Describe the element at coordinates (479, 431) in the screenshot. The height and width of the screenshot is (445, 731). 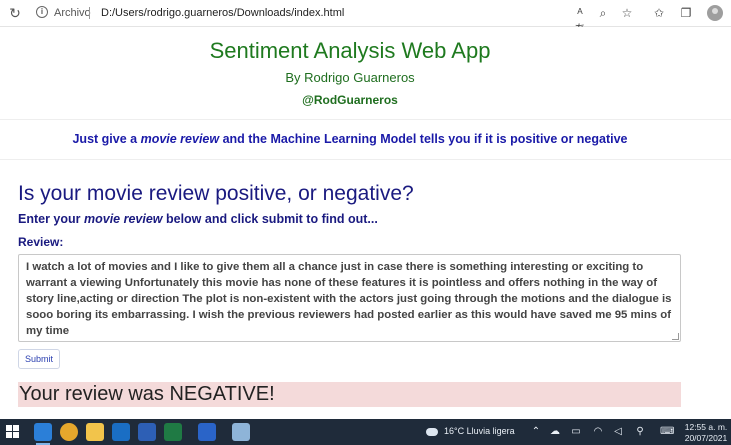
I see `weather-text: 16°C Lluvia ligera` at that location.